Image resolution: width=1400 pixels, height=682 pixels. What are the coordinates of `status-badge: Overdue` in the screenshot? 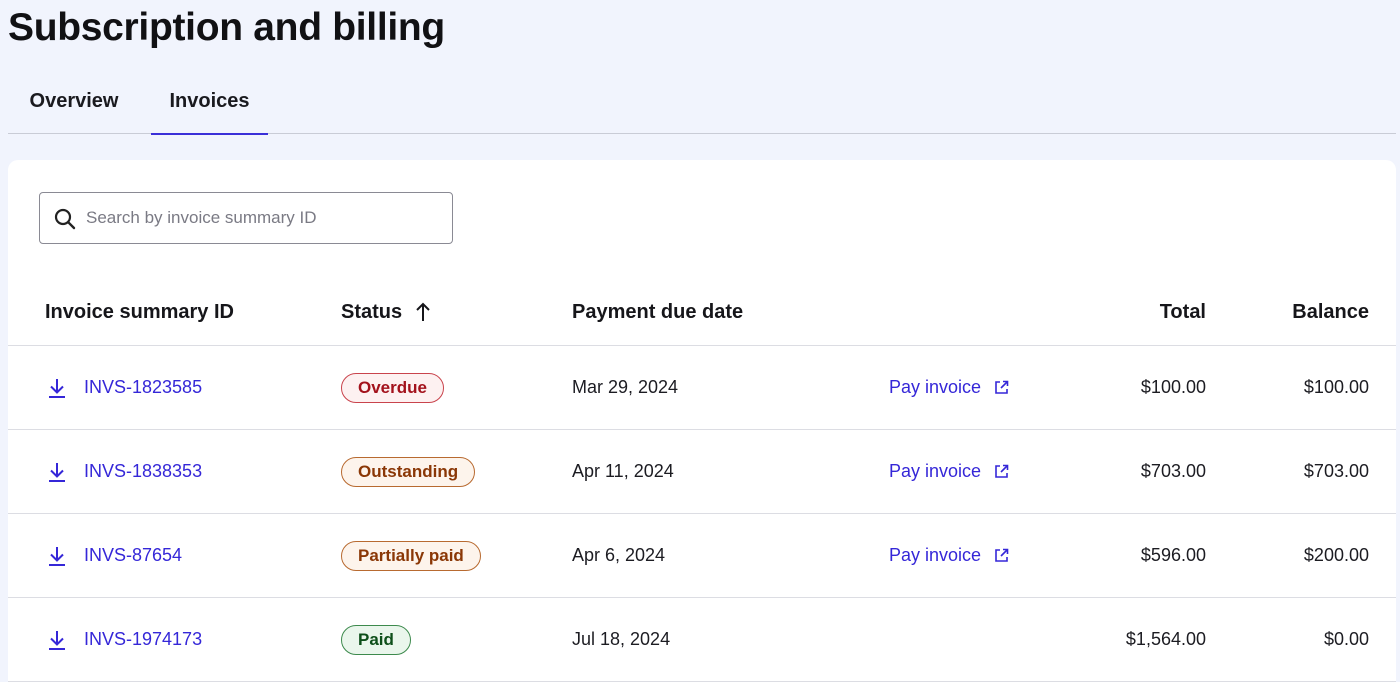 It's located at (392, 387).